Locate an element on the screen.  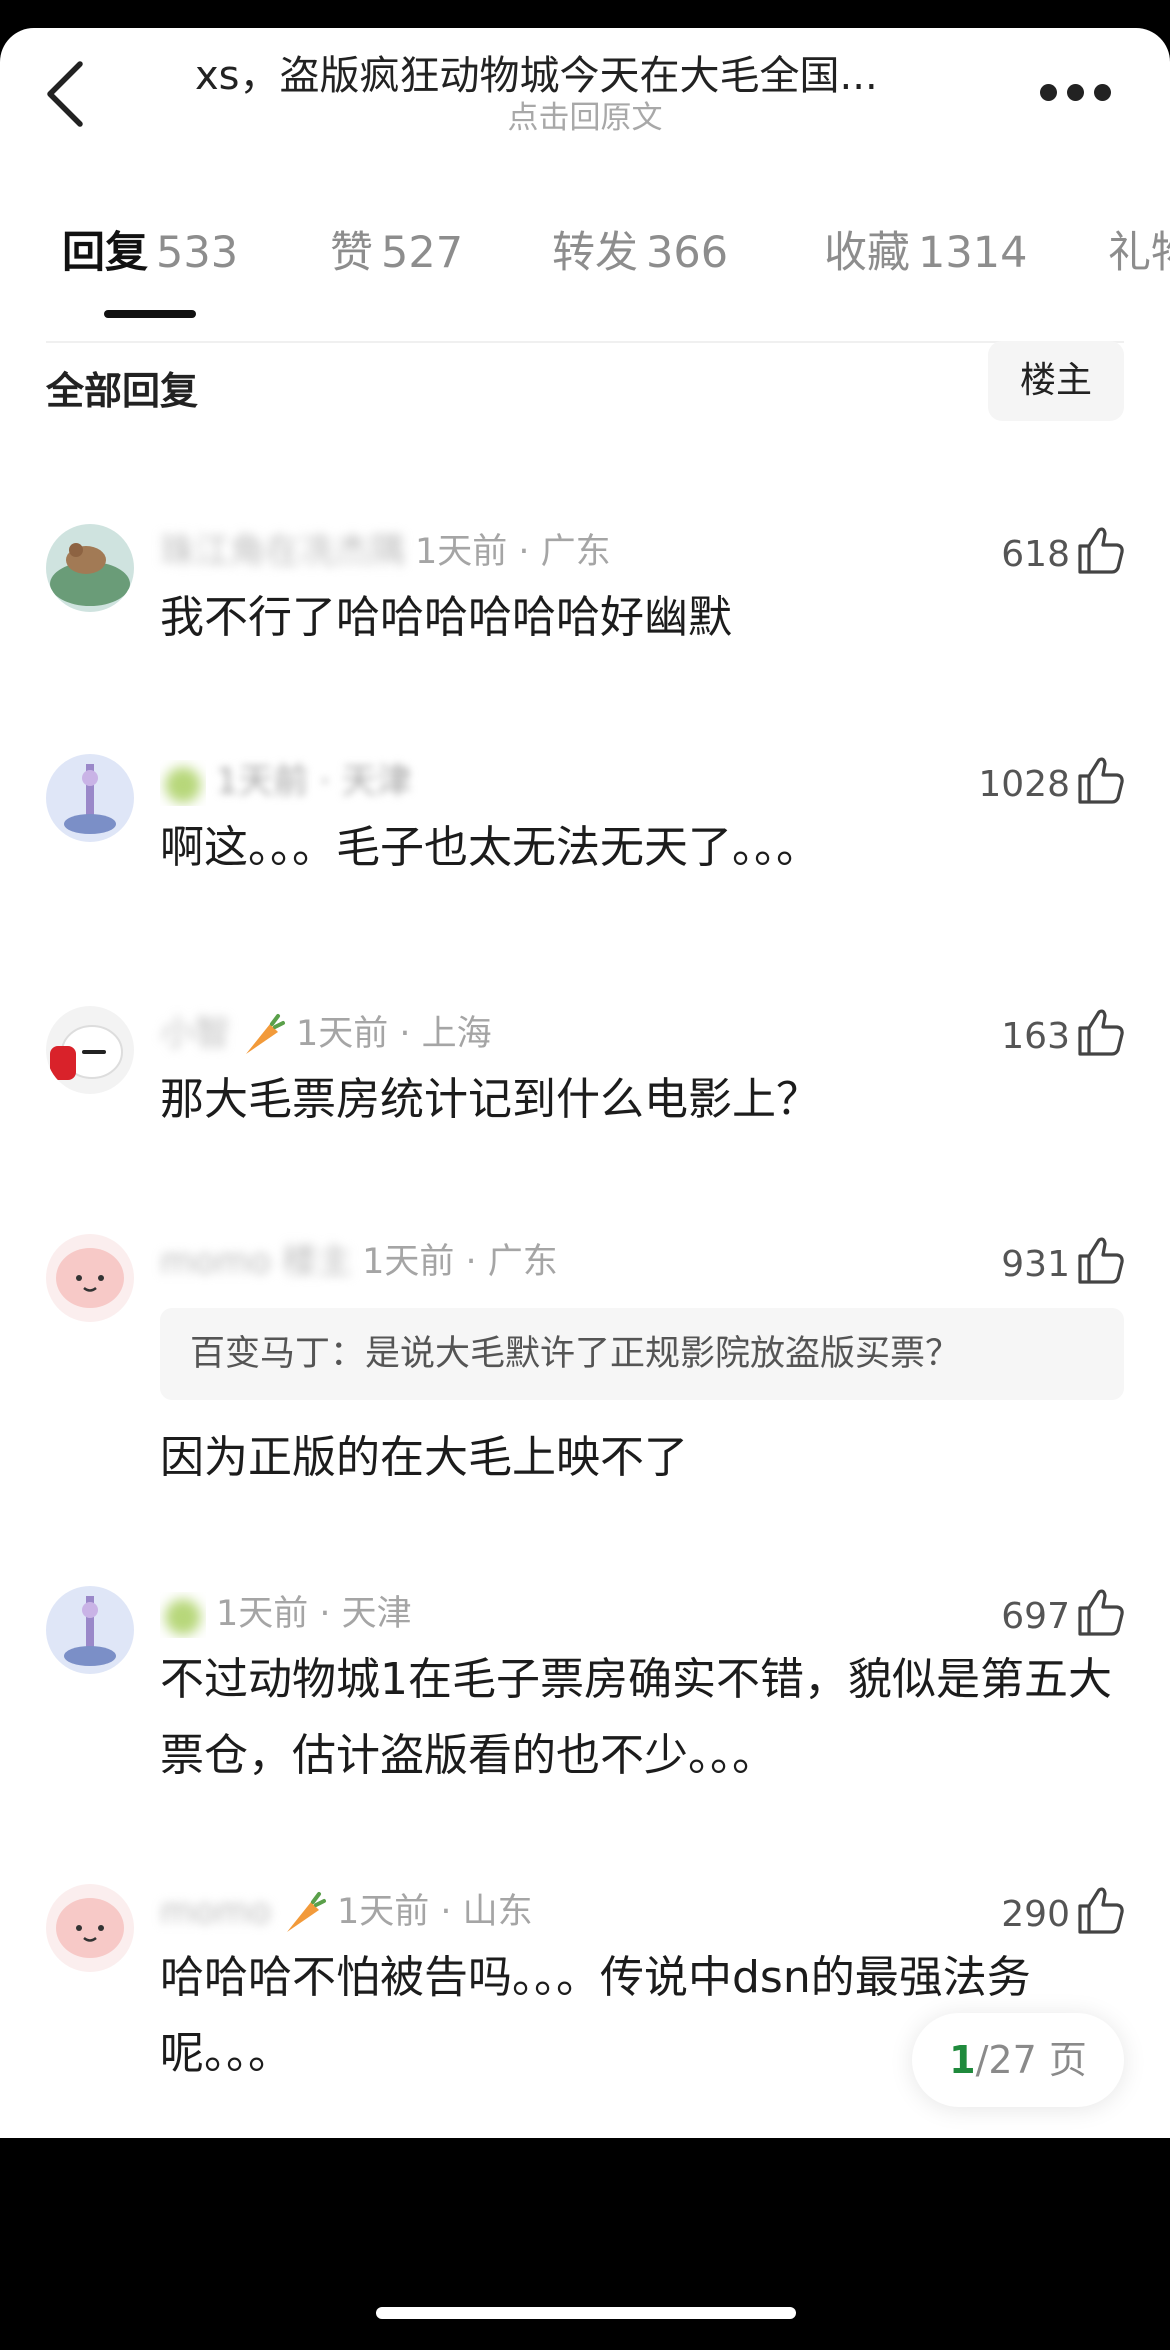
nickname: momo is located at coordinates (215, 1912).